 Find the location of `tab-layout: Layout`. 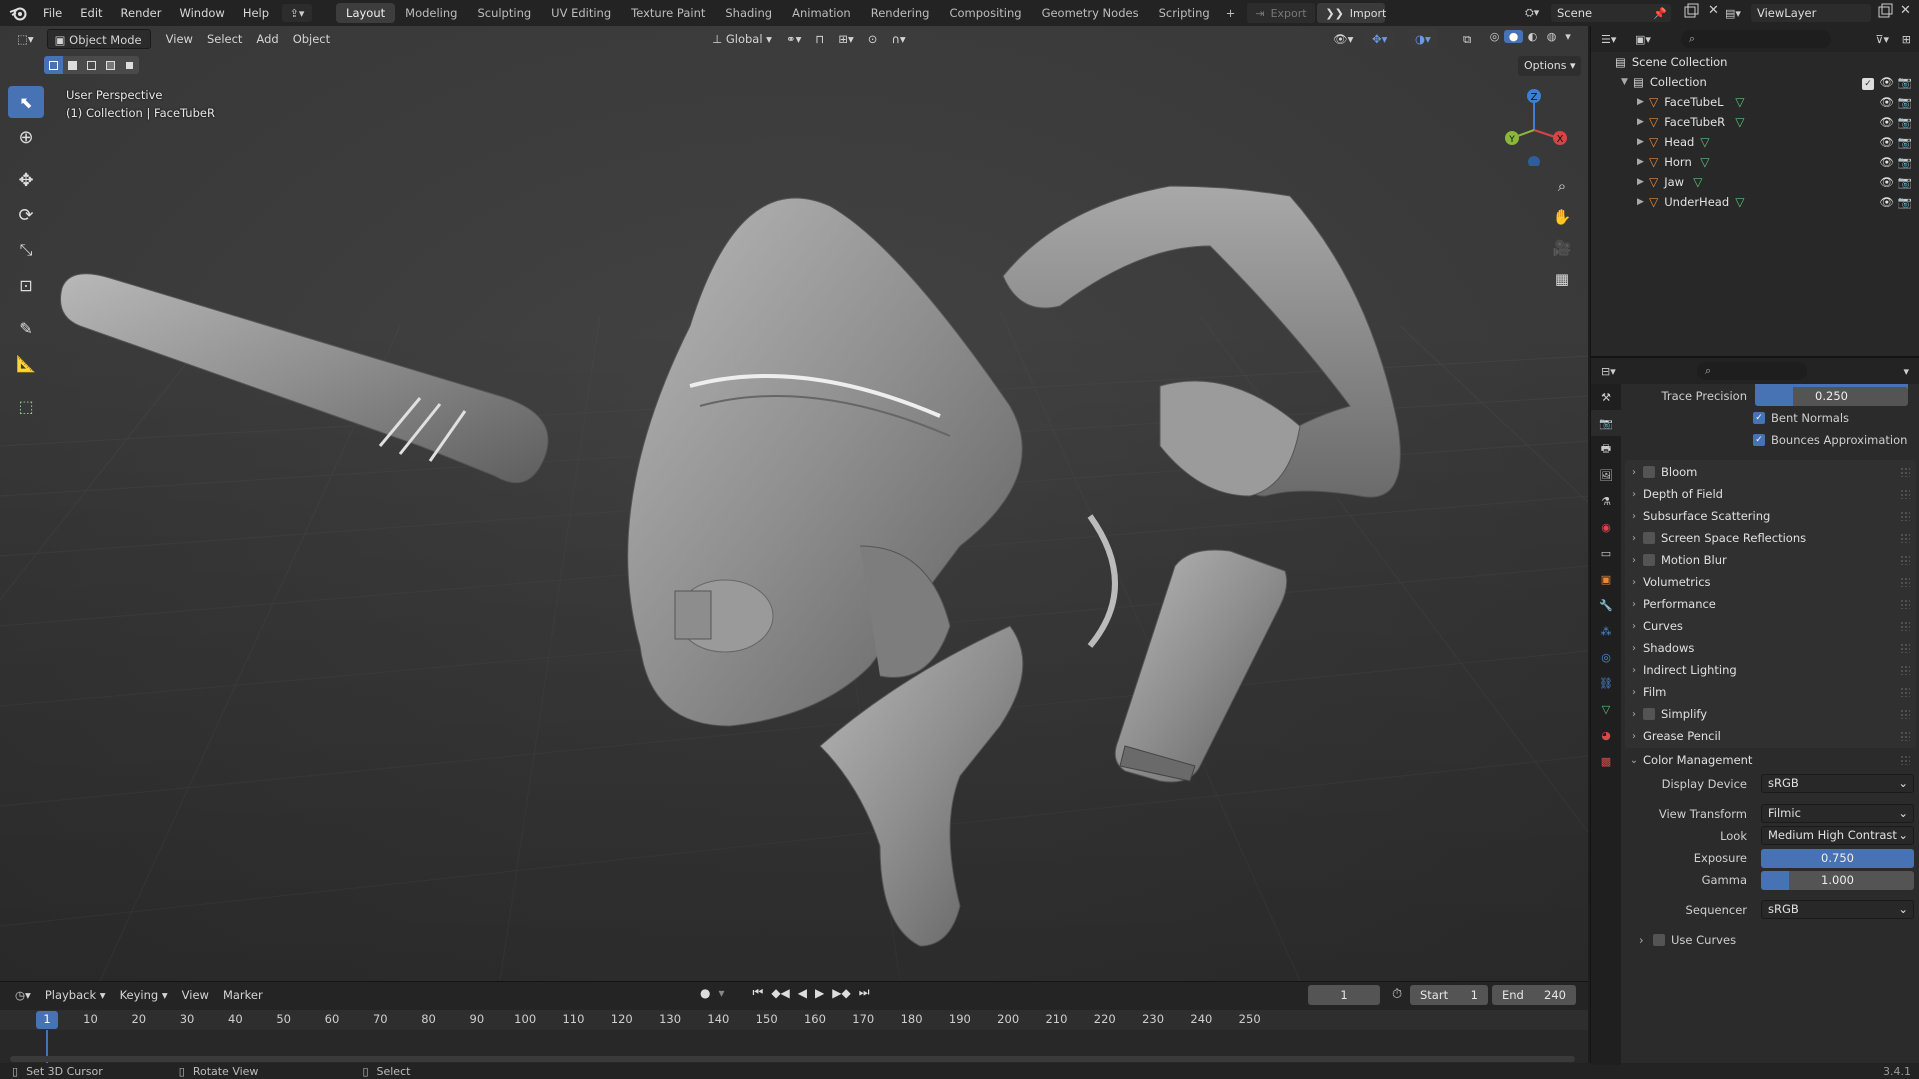

tab-layout: Layout is located at coordinates (366, 13).